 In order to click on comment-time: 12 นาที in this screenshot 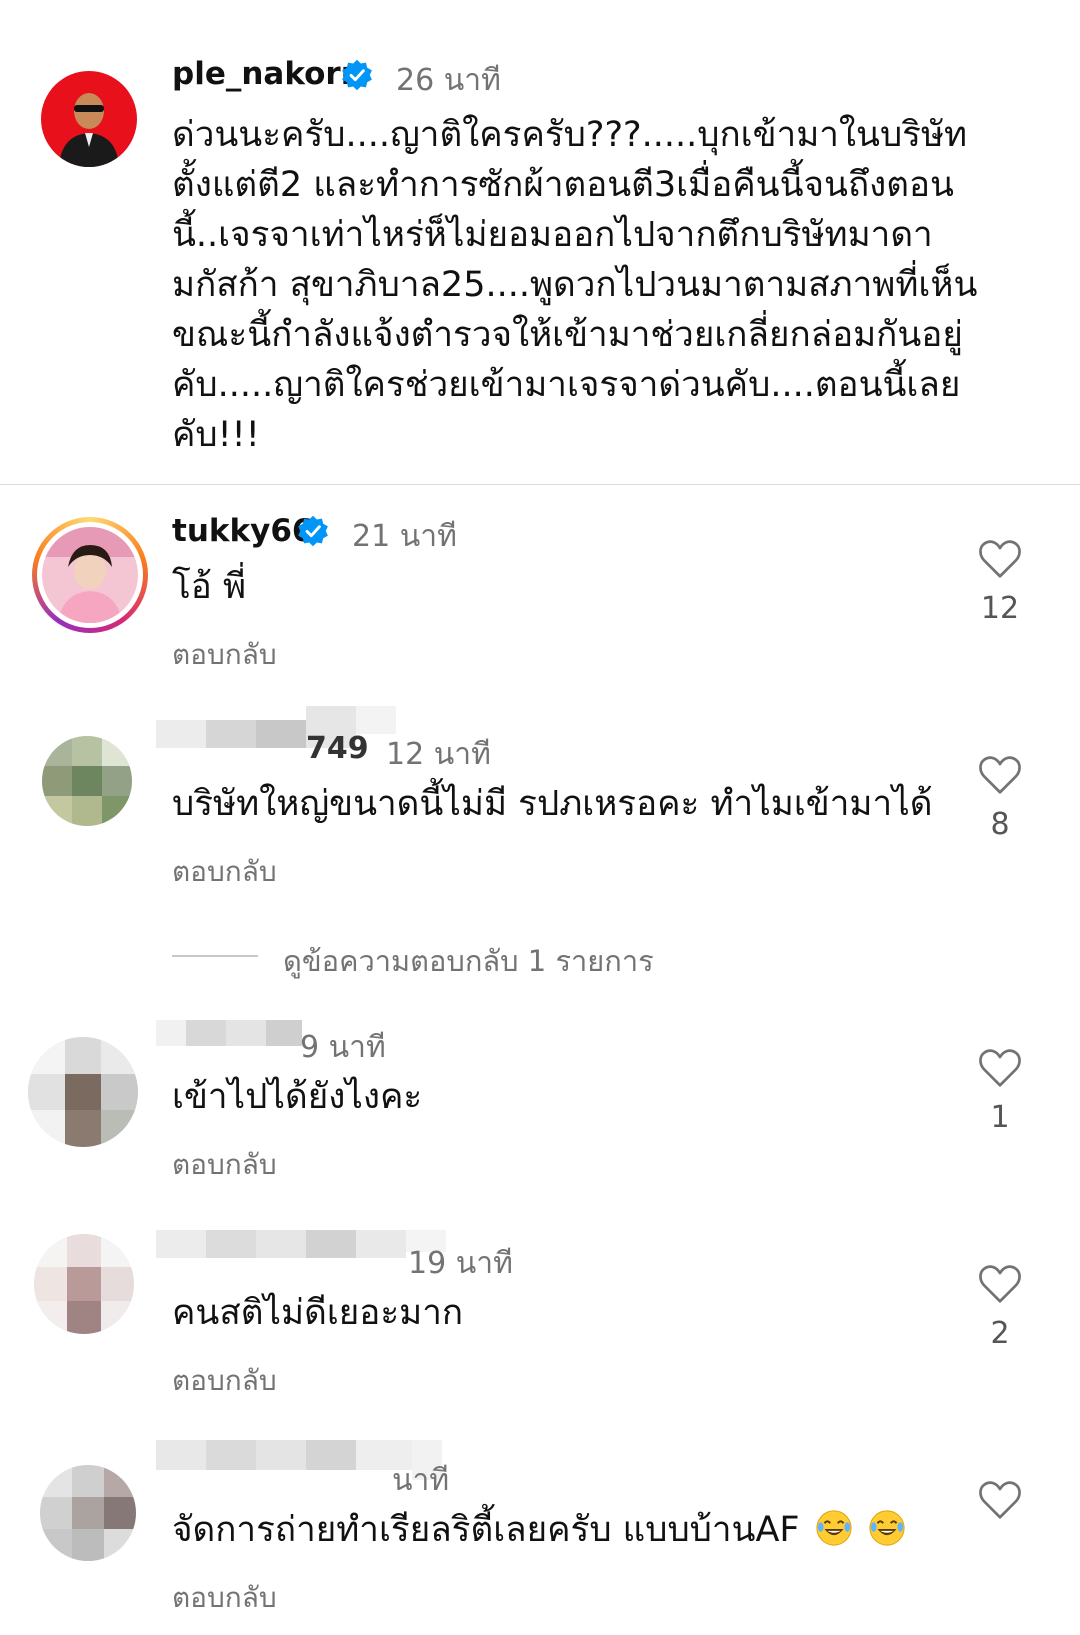, I will do `click(438, 754)`.